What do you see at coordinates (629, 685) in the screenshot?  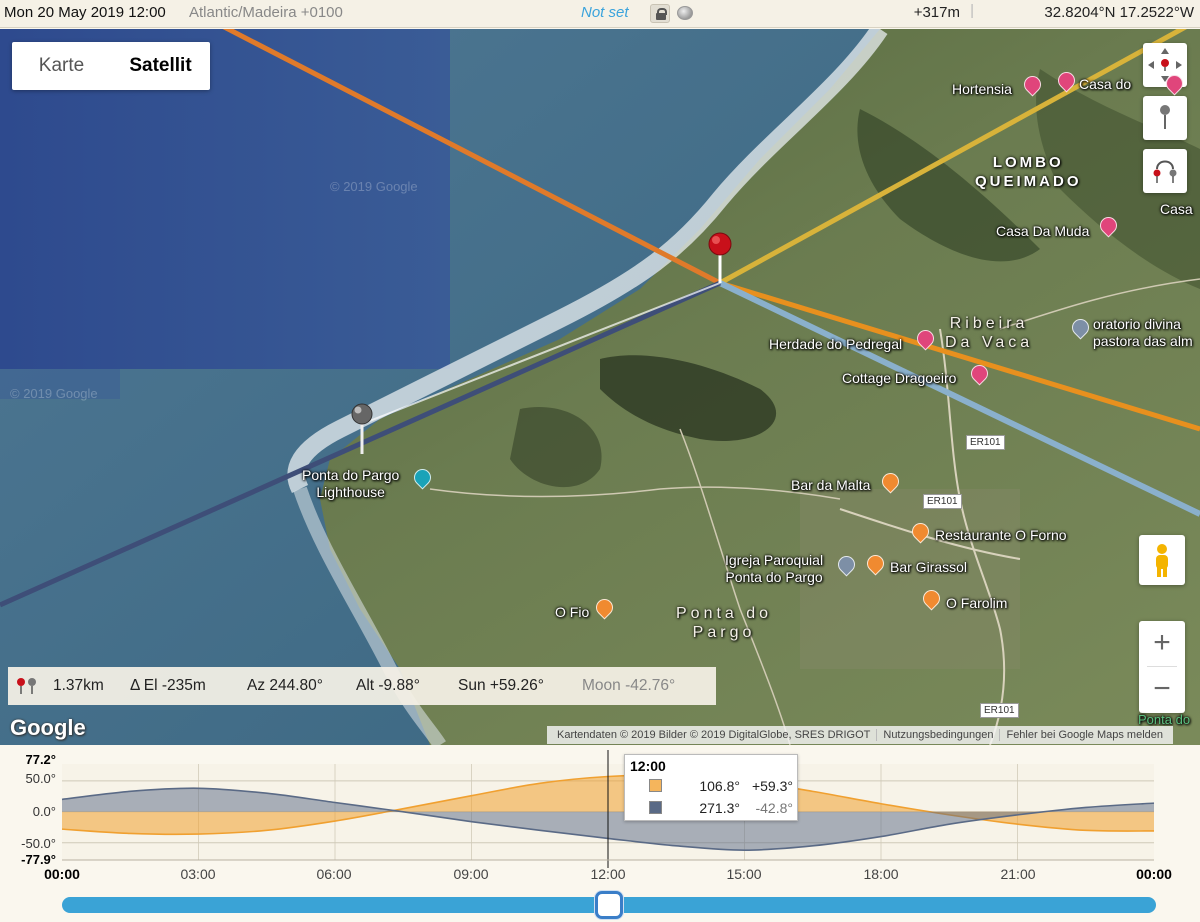 I see `moon-elevation-value: Moon -42.76°` at bounding box center [629, 685].